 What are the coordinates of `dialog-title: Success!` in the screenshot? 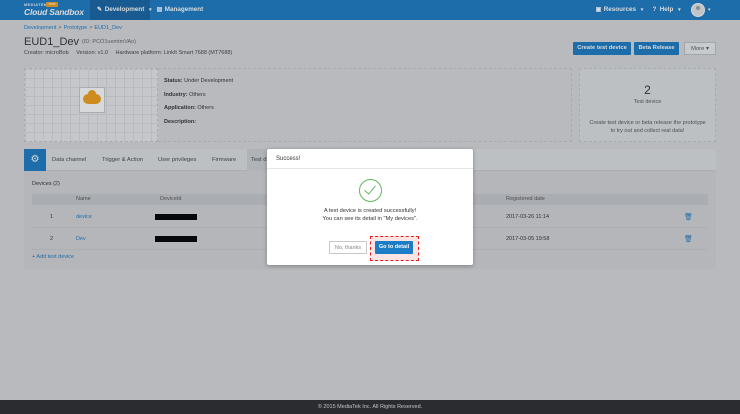 It's located at (288, 159).